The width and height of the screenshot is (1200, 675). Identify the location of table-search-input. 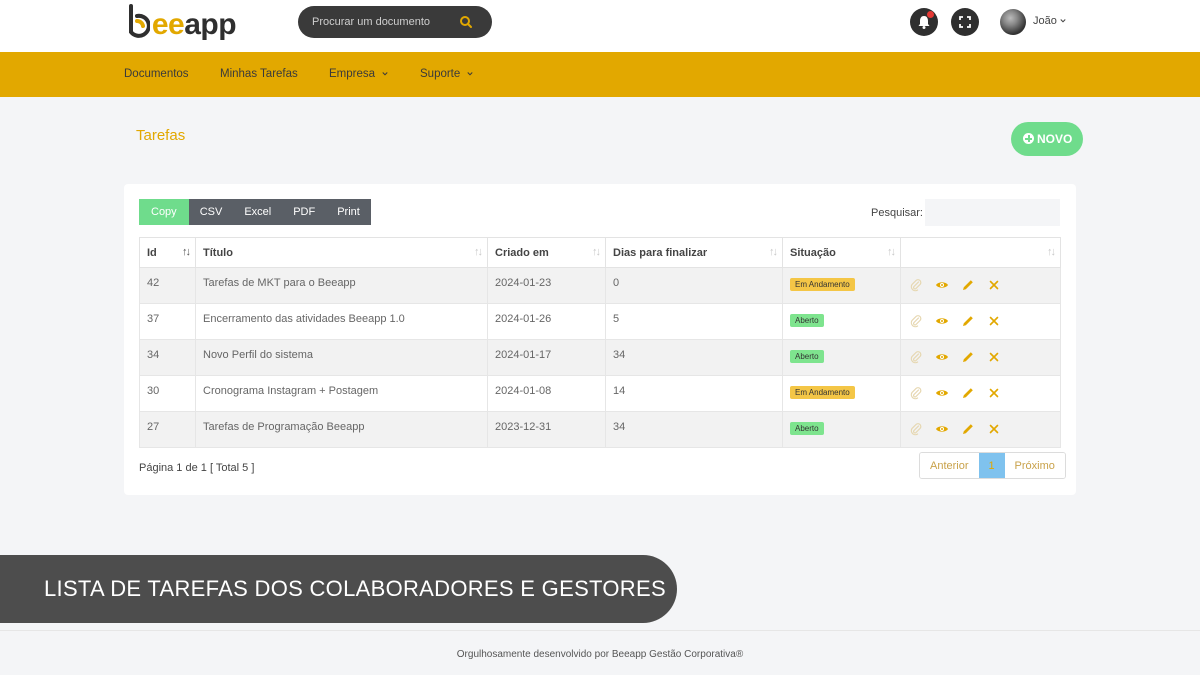
(992, 212).